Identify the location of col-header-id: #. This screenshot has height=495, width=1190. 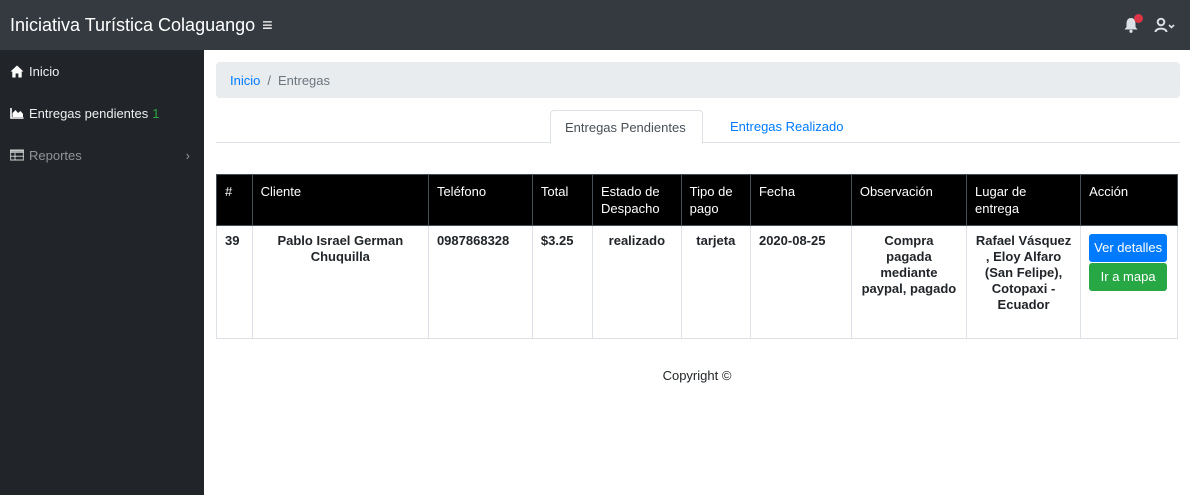
(234, 200).